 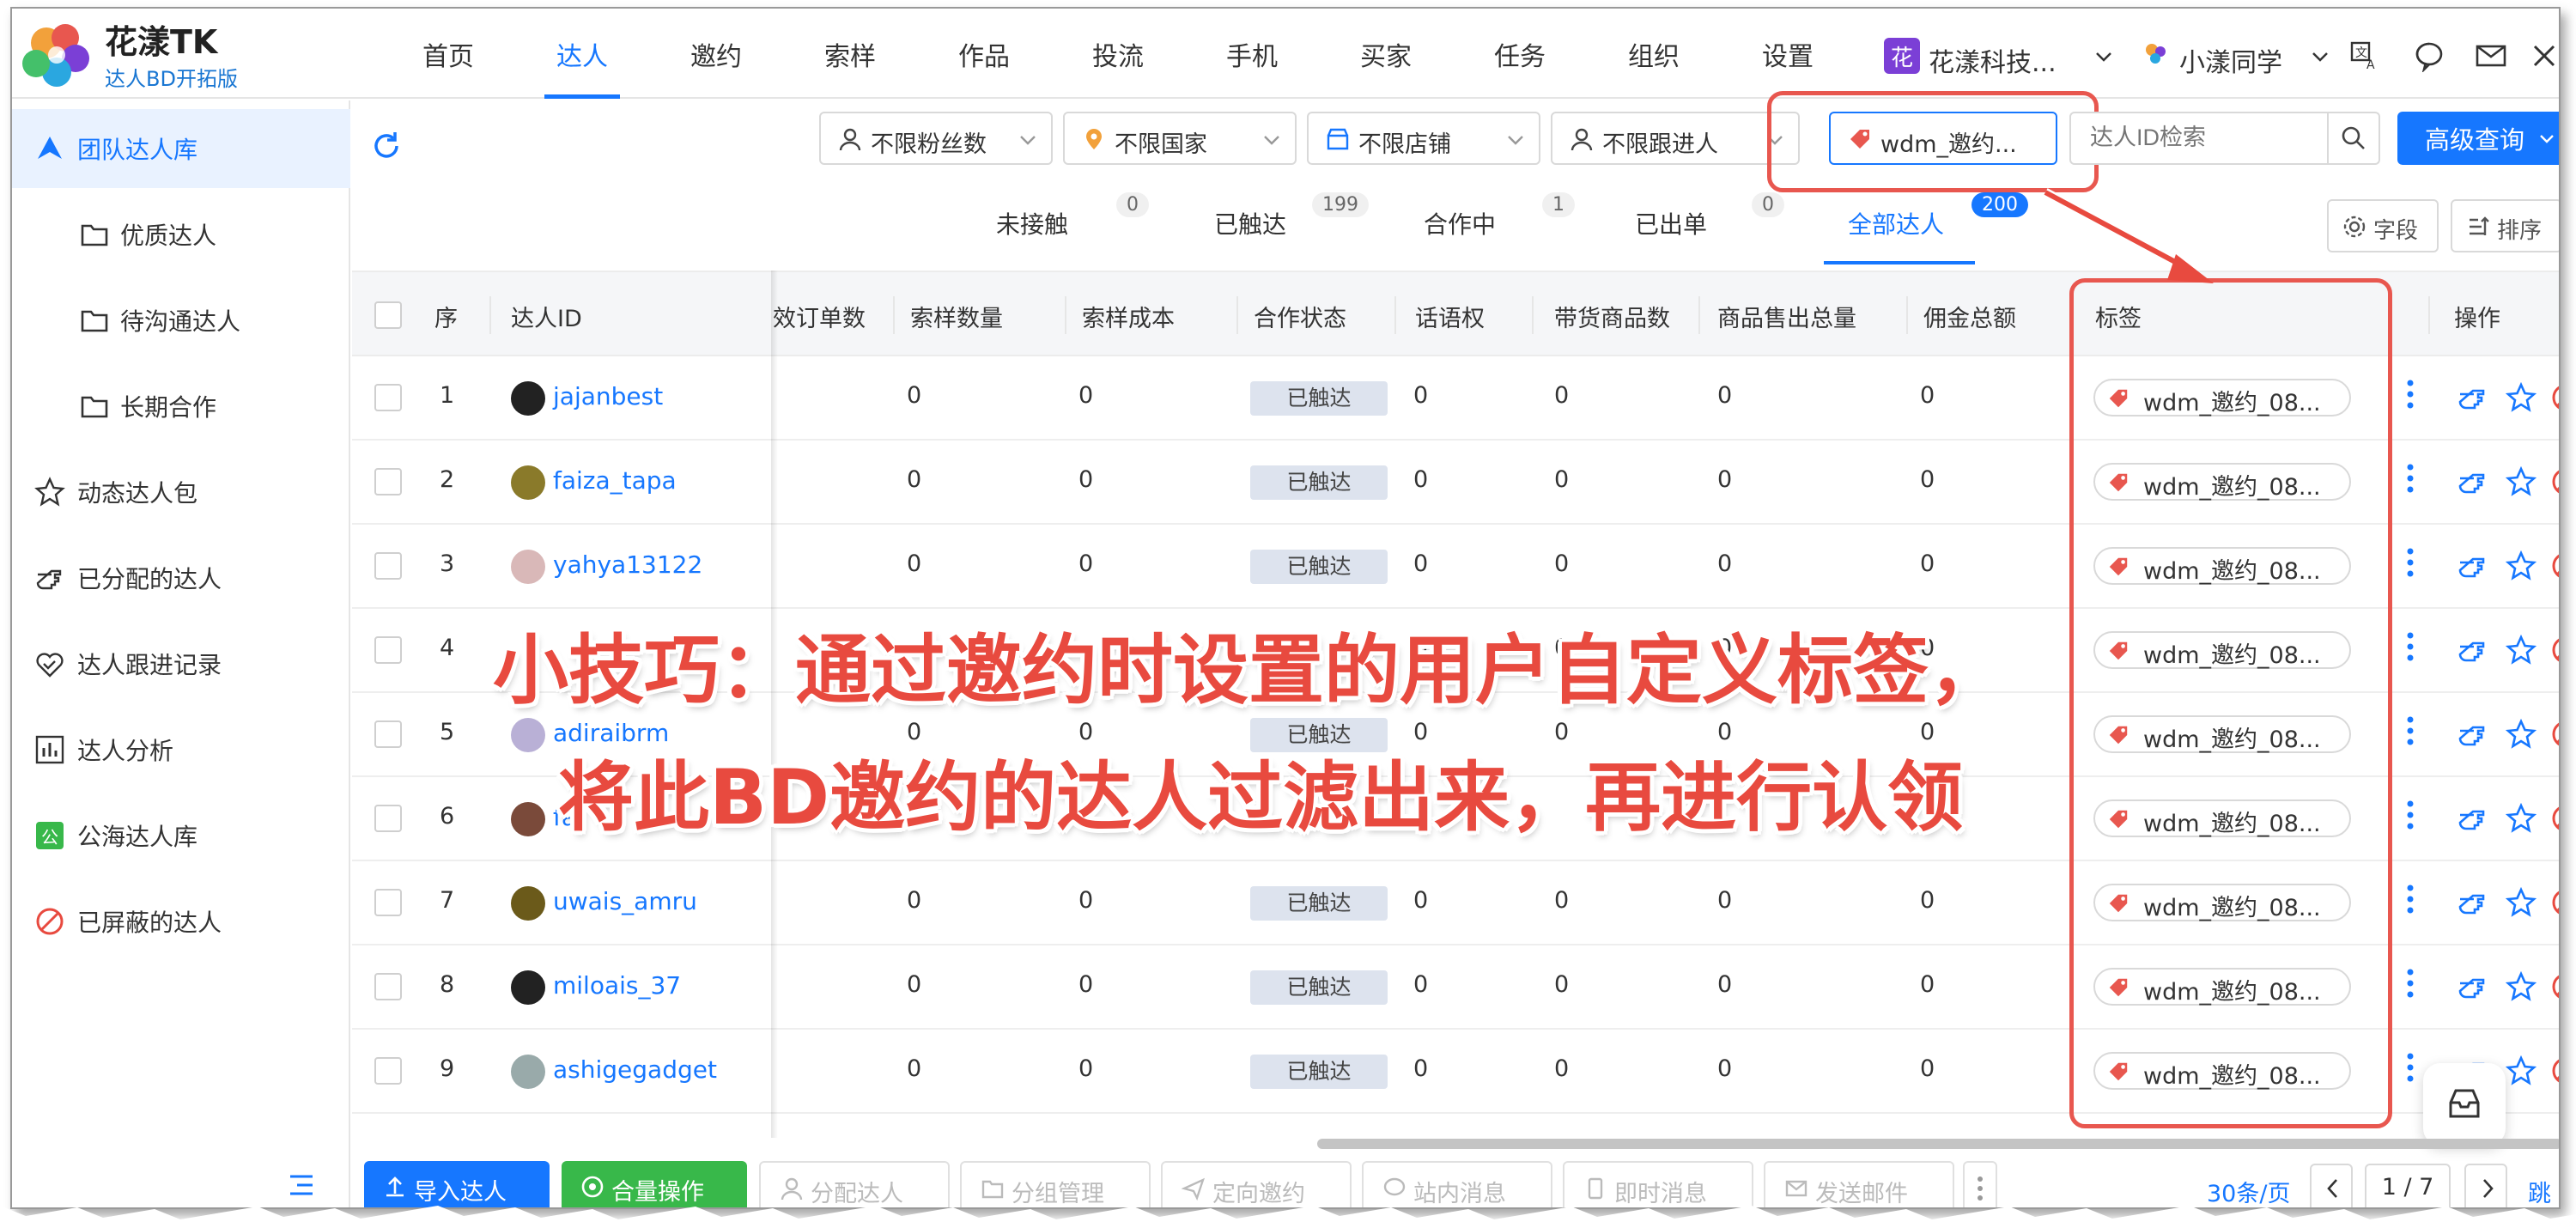 What do you see at coordinates (181, 663) in the screenshot?
I see `sidebar-item-followup: 达人跟进记录` at bounding box center [181, 663].